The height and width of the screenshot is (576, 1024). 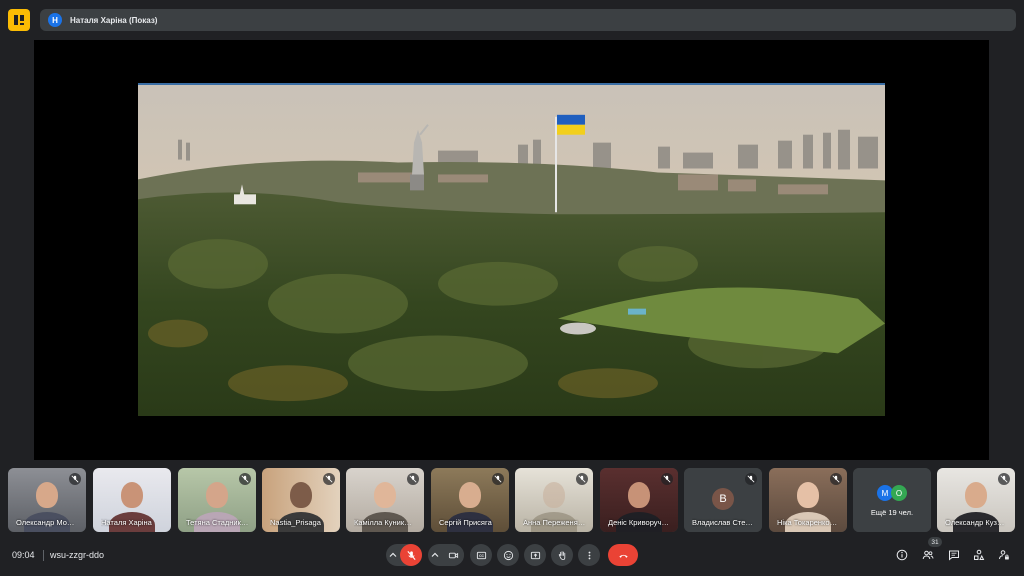 What do you see at coordinates (892, 512) in the screenshot?
I see `more-participants-label: Ещё 19 чел.` at bounding box center [892, 512].